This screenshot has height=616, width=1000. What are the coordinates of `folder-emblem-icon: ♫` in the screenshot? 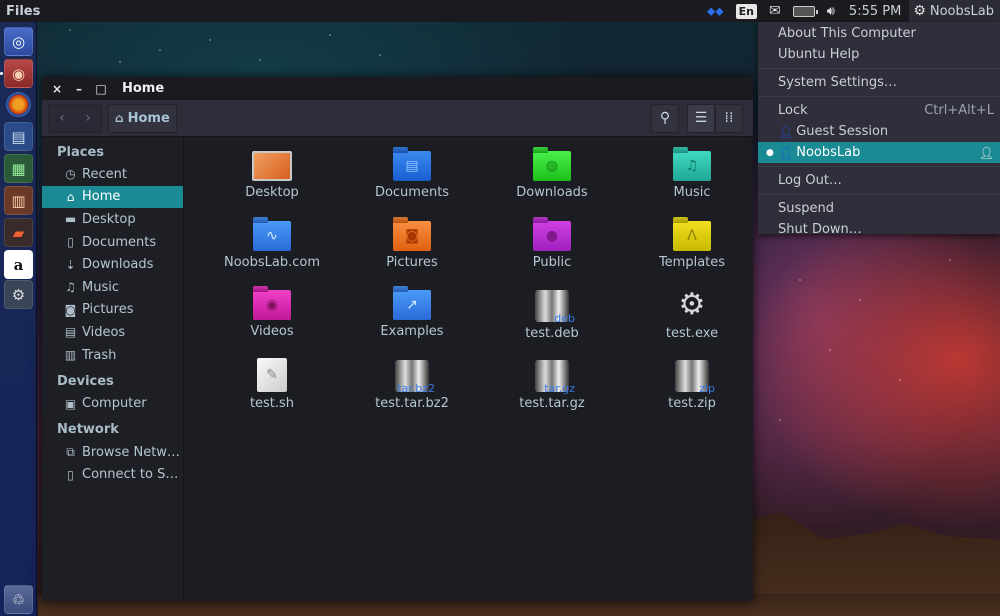 It's located at (692, 166).